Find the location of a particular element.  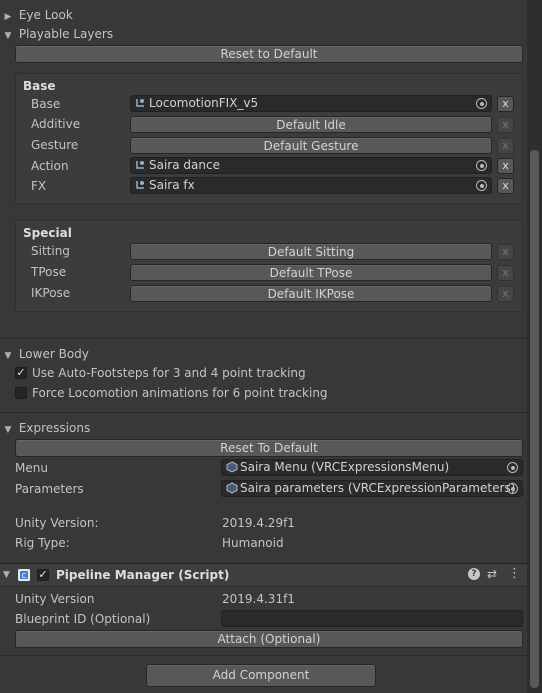

context-menu-icon: ⋮ is located at coordinates (514, 574).